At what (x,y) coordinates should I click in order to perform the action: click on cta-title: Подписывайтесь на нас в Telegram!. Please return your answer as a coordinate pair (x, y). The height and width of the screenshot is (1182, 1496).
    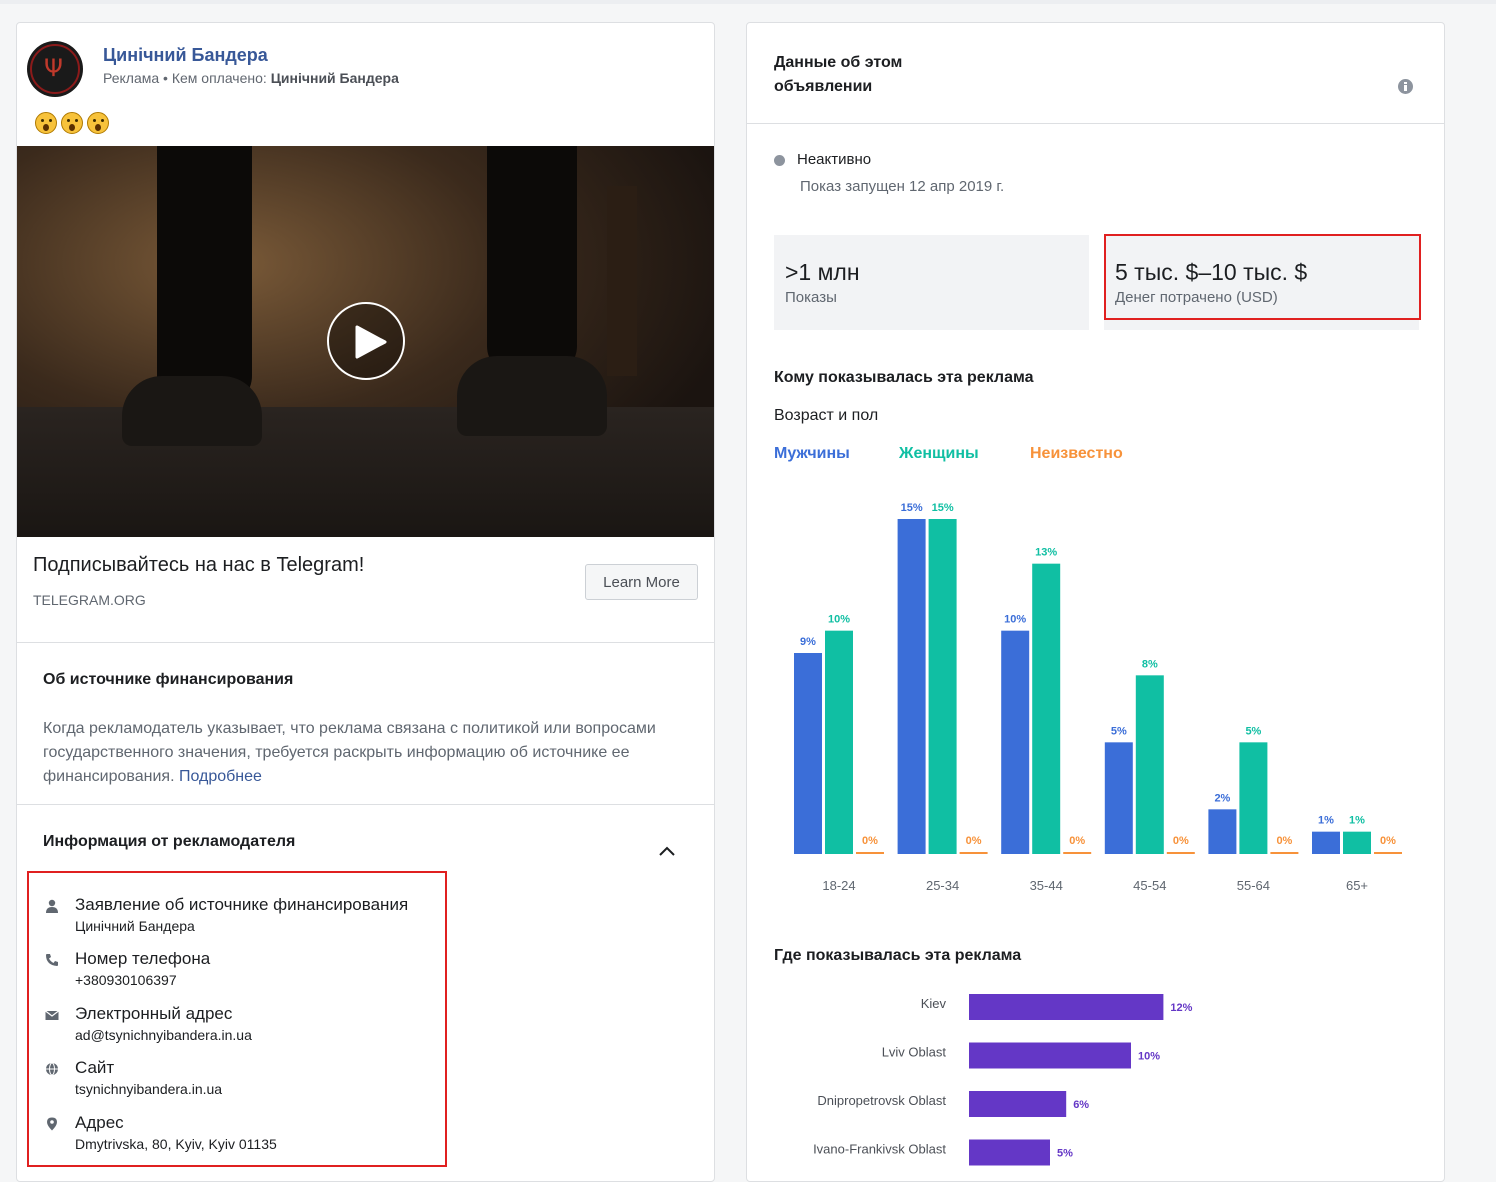
    Looking at the image, I should click on (199, 565).